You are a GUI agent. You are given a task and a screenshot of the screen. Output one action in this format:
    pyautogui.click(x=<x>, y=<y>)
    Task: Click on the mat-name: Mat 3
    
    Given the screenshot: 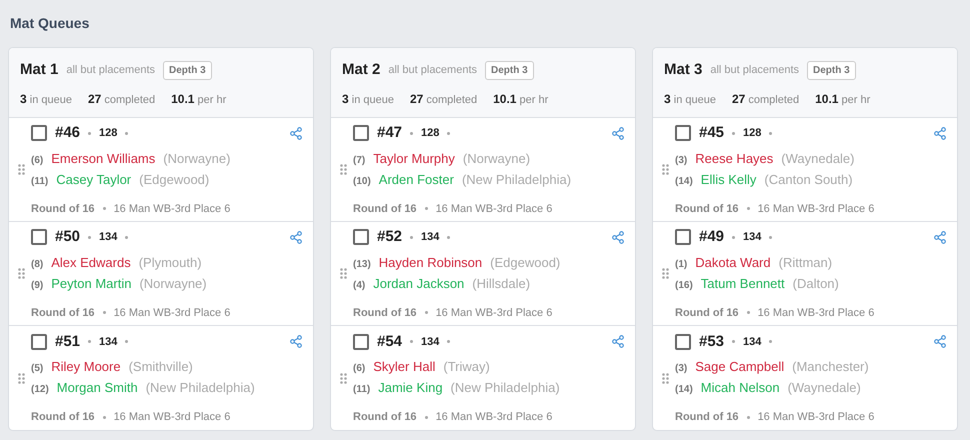 What is the action you would take?
    pyautogui.click(x=683, y=70)
    